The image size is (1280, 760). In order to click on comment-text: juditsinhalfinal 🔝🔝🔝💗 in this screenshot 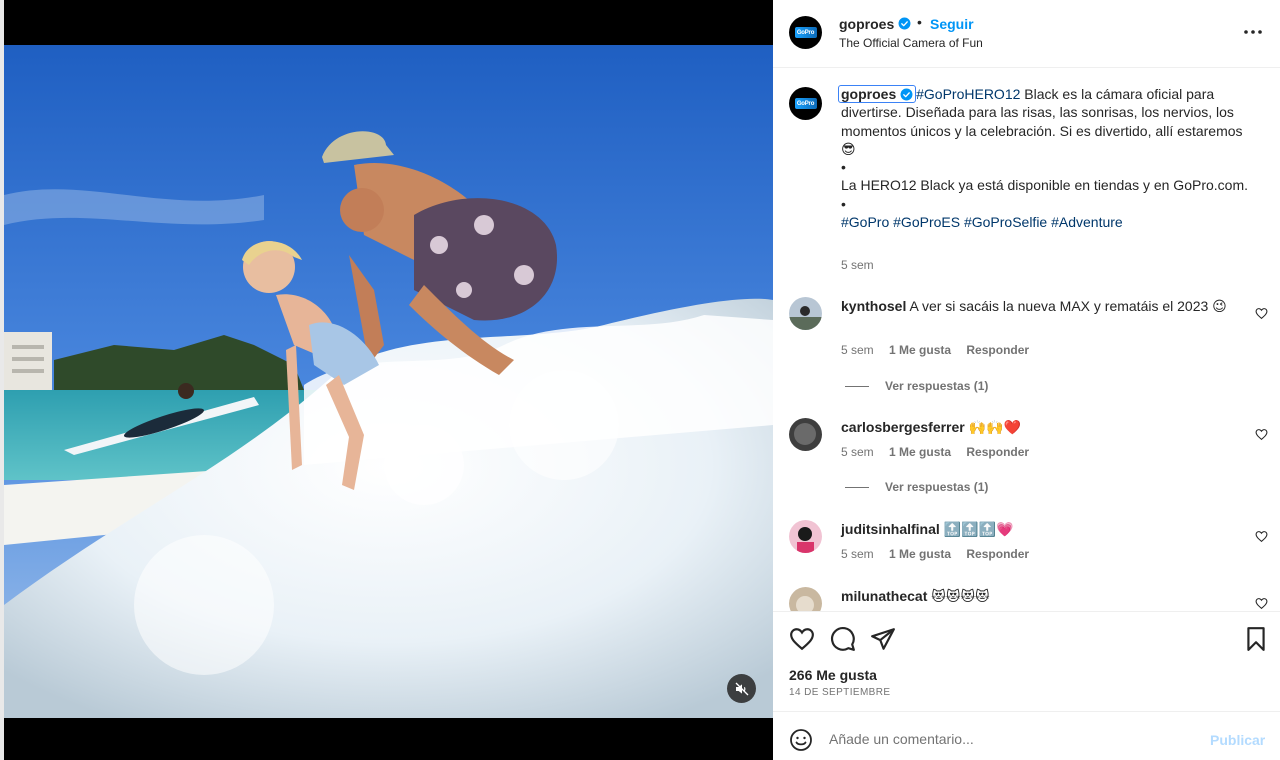, I will do `click(1041, 529)`.